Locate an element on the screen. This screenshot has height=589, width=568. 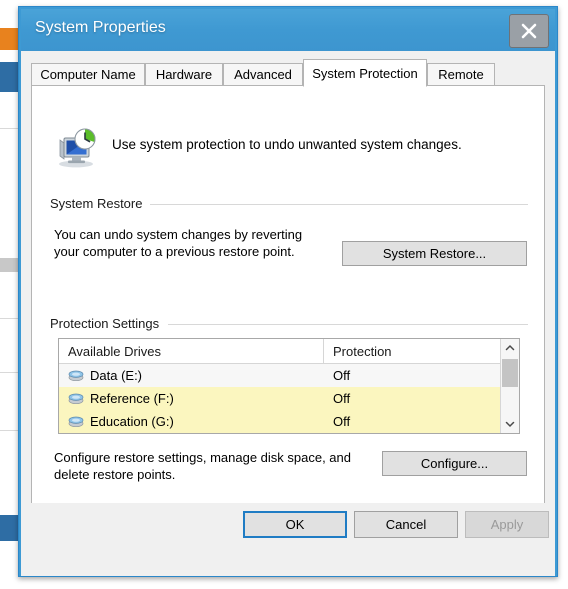
button-label: Apply is located at coordinates (507, 524).